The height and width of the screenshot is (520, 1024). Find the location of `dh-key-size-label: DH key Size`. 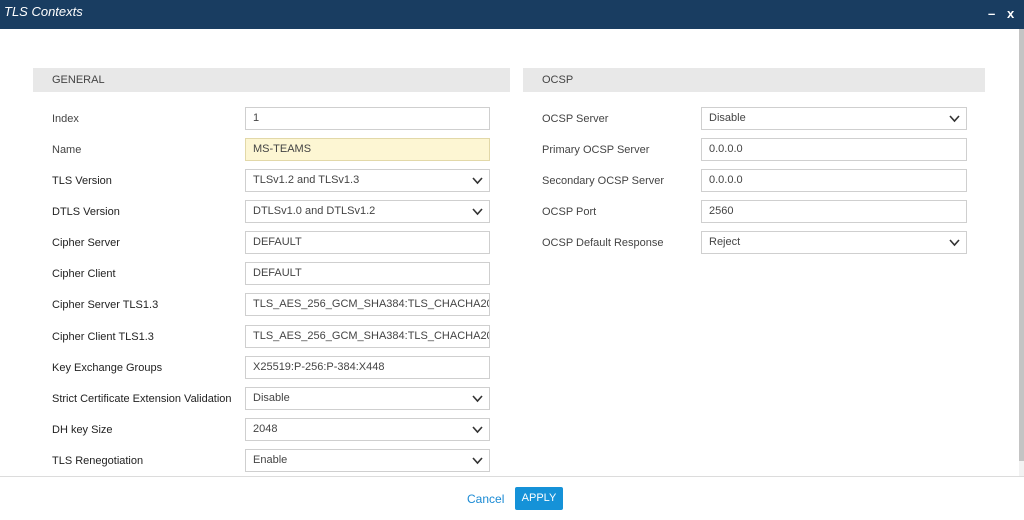

dh-key-size-label: DH key Size is located at coordinates (82, 430).